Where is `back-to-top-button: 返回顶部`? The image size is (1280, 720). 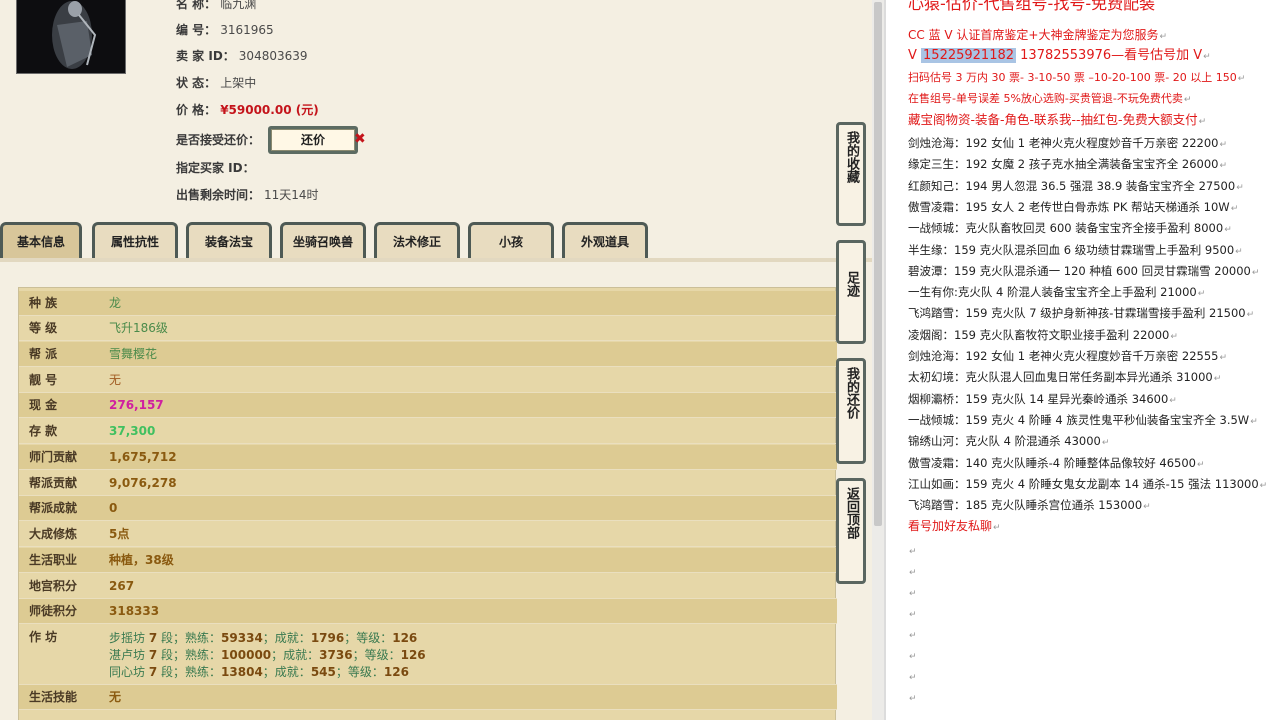
back-to-top-button: 返回顶部 is located at coordinates (851, 531).